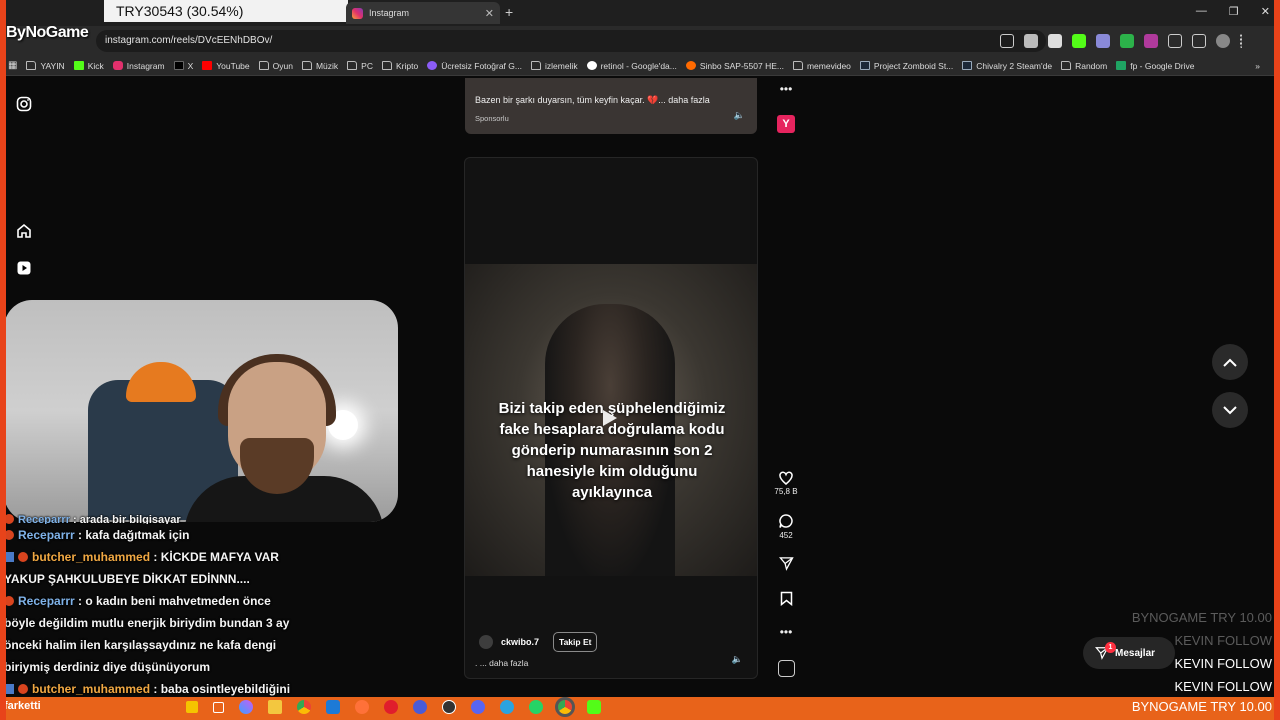  I want to click on bookmark: izlemelik, so click(554, 66).